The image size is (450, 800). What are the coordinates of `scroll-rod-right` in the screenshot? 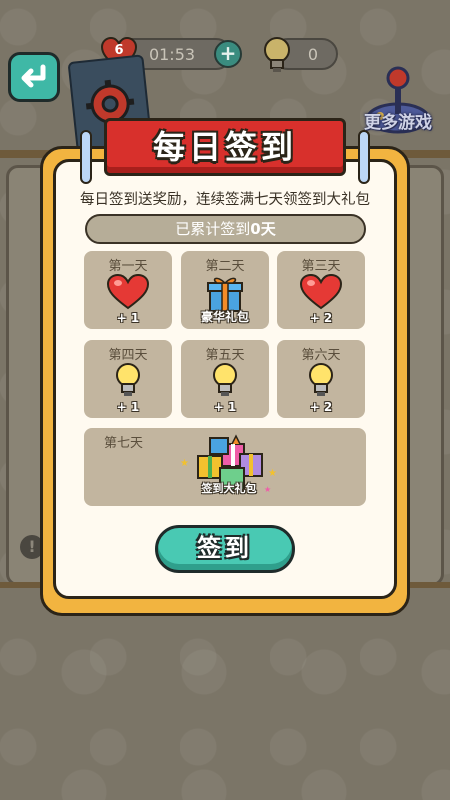 It's located at (364, 157).